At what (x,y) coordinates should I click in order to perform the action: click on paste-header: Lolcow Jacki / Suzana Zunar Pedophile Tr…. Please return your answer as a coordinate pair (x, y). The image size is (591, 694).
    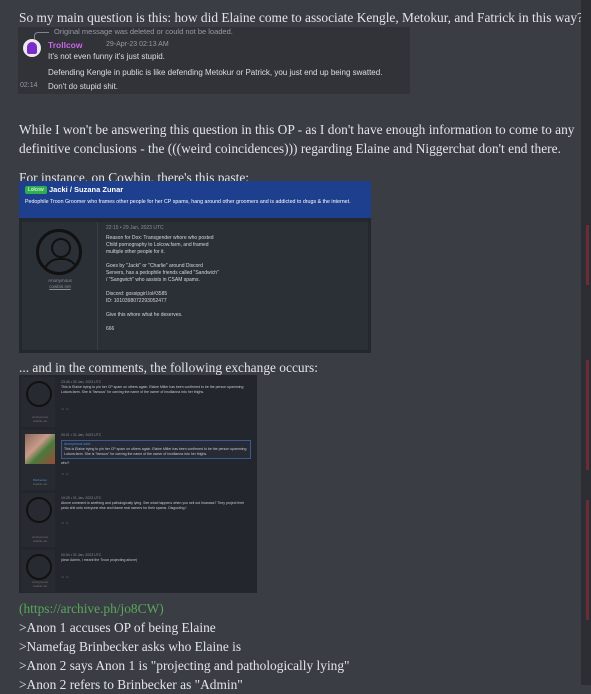
    Looking at the image, I should click on (195, 199).